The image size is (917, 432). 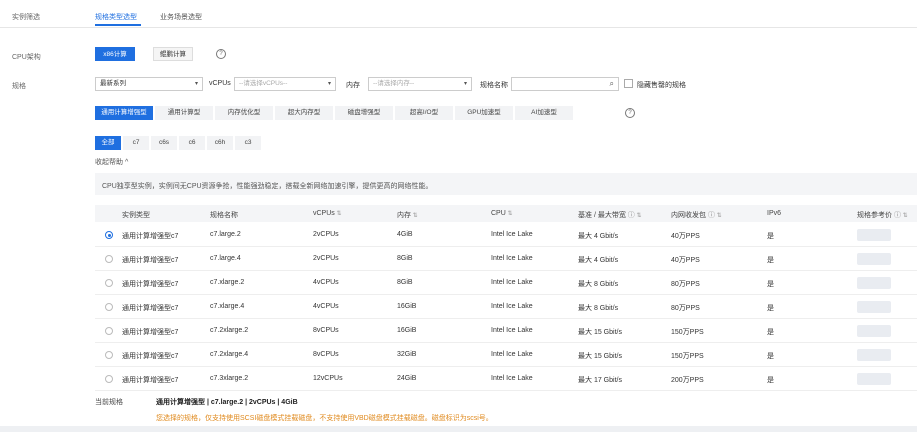 What do you see at coordinates (248, 143) in the screenshot?
I see `subtype-c3: c3` at bounding box center [248, 143].